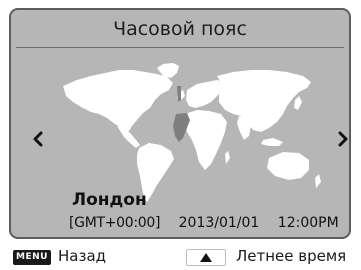 This screenshot has width=361, height=270. What do you see at coordinates (288, 166) in the screenshot?
I see `australia-landmass` at bounding box center [288, 166].